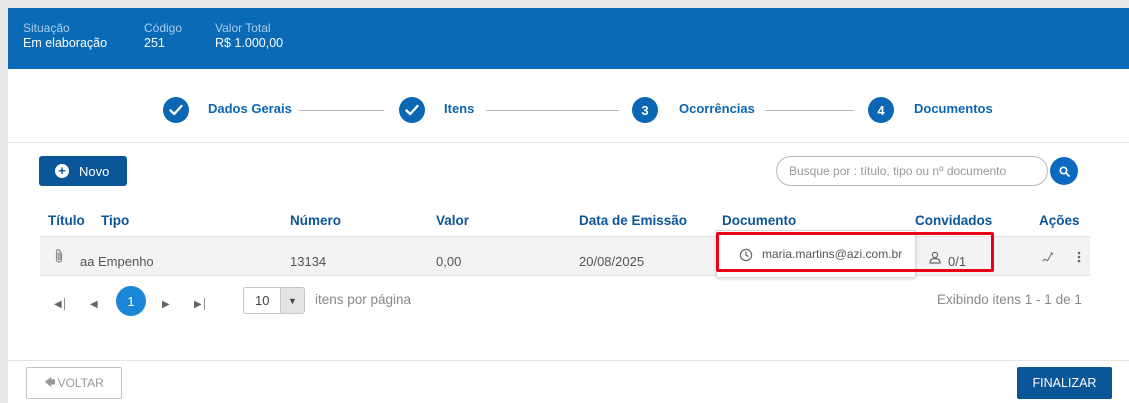  Describe the element at coordinates (645, 110) in the screenshot. I see `step-ocorrencias-number: 3` at that location.